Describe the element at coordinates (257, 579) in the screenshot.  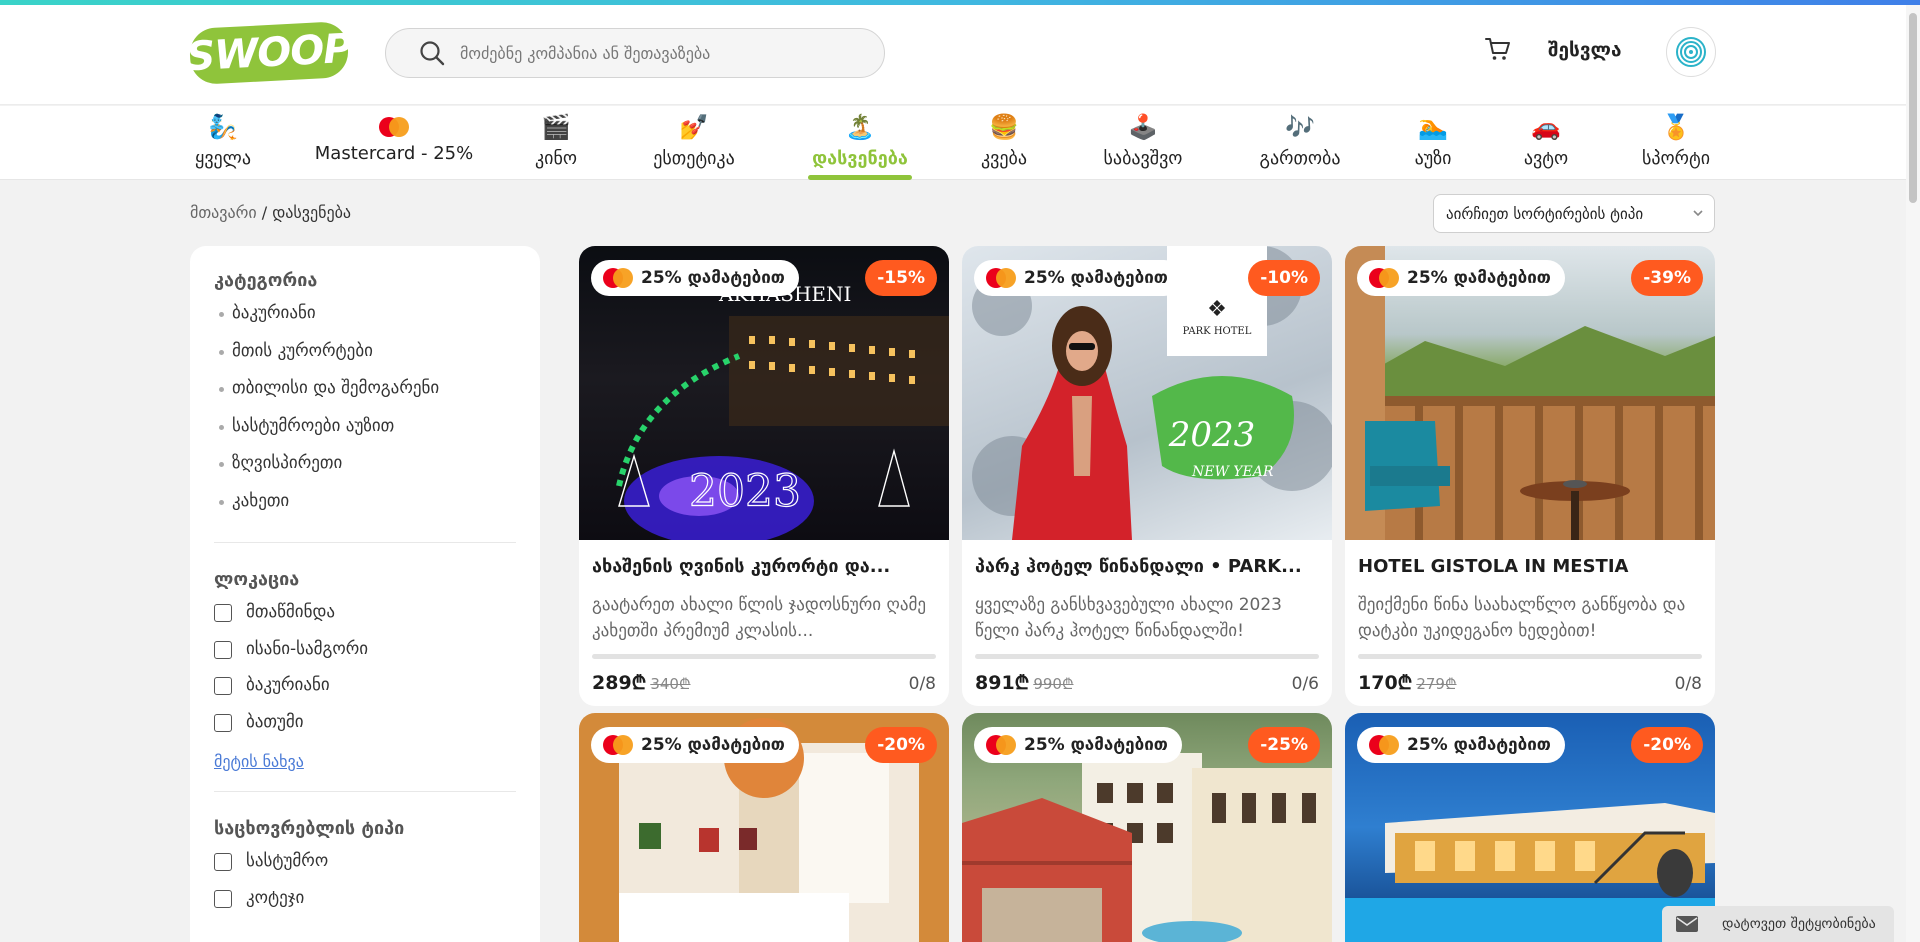
I see `location-filter-title: ლოკაცია` at that location.